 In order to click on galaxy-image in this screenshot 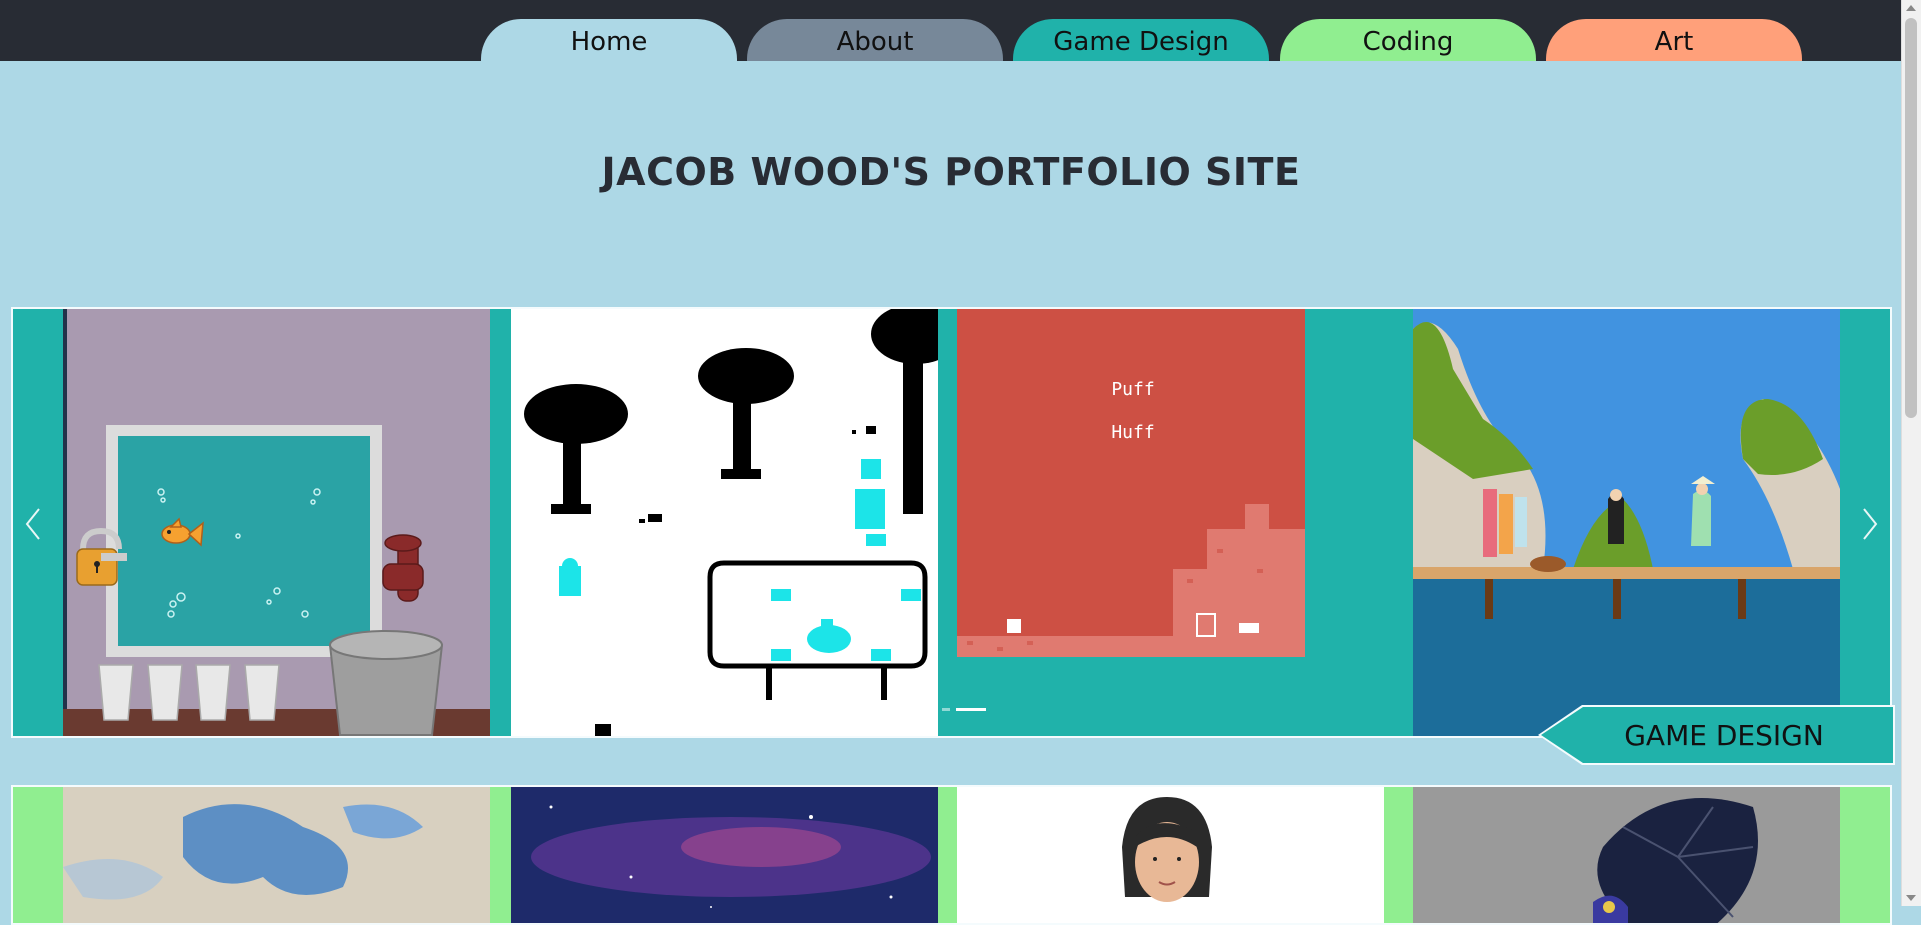, I will do `click(724, 855)`.